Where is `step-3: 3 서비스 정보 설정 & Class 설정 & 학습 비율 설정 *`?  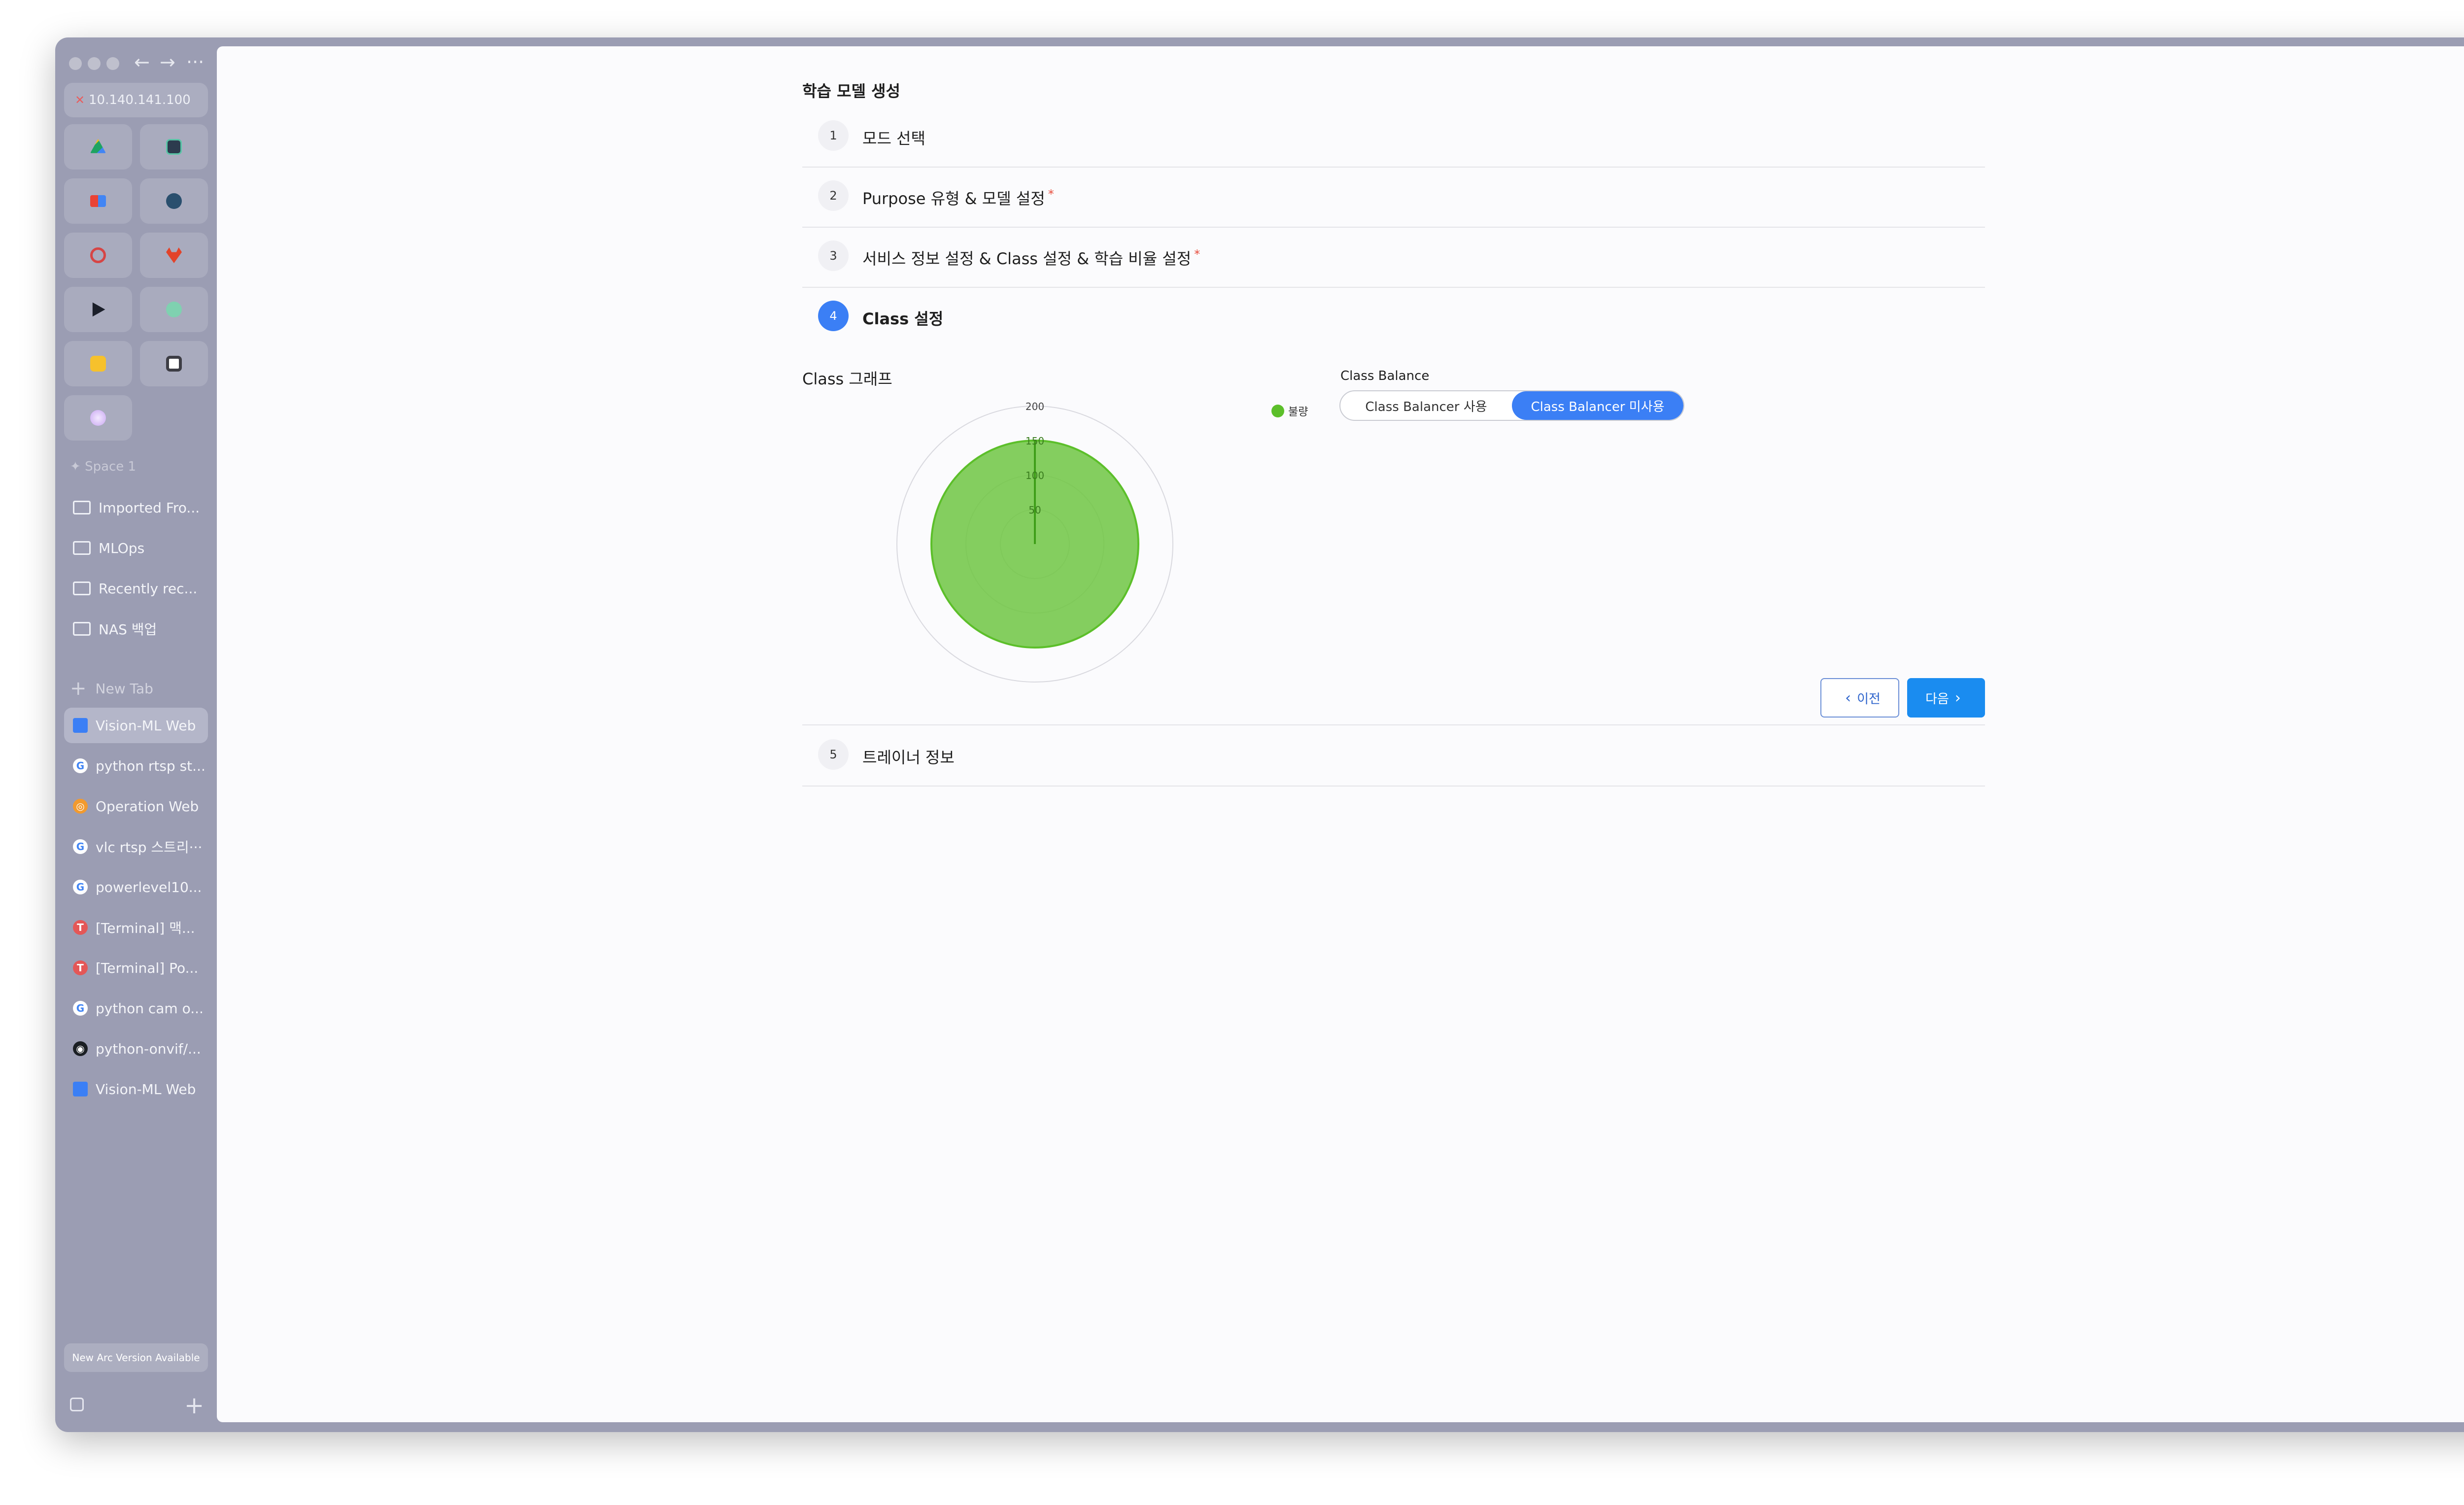
step-3: 3 서비스 정보 설정 & Class 설정 & 학습 비율 설정 * is located at coordinates (1393, 257).